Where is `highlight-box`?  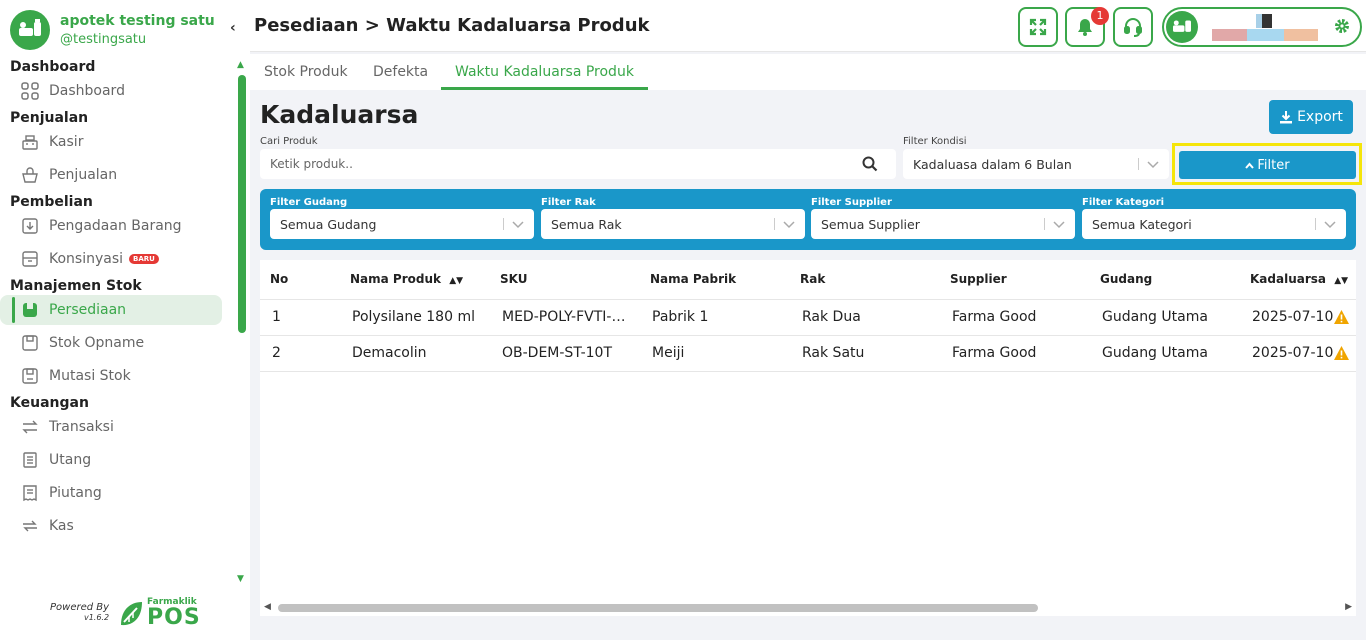 highlight-box is located at coordinates (1267, 164).